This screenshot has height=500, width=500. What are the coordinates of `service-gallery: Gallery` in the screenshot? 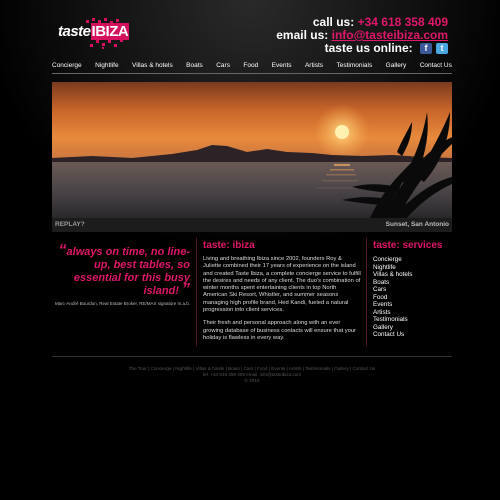 It's located at (418, 328).